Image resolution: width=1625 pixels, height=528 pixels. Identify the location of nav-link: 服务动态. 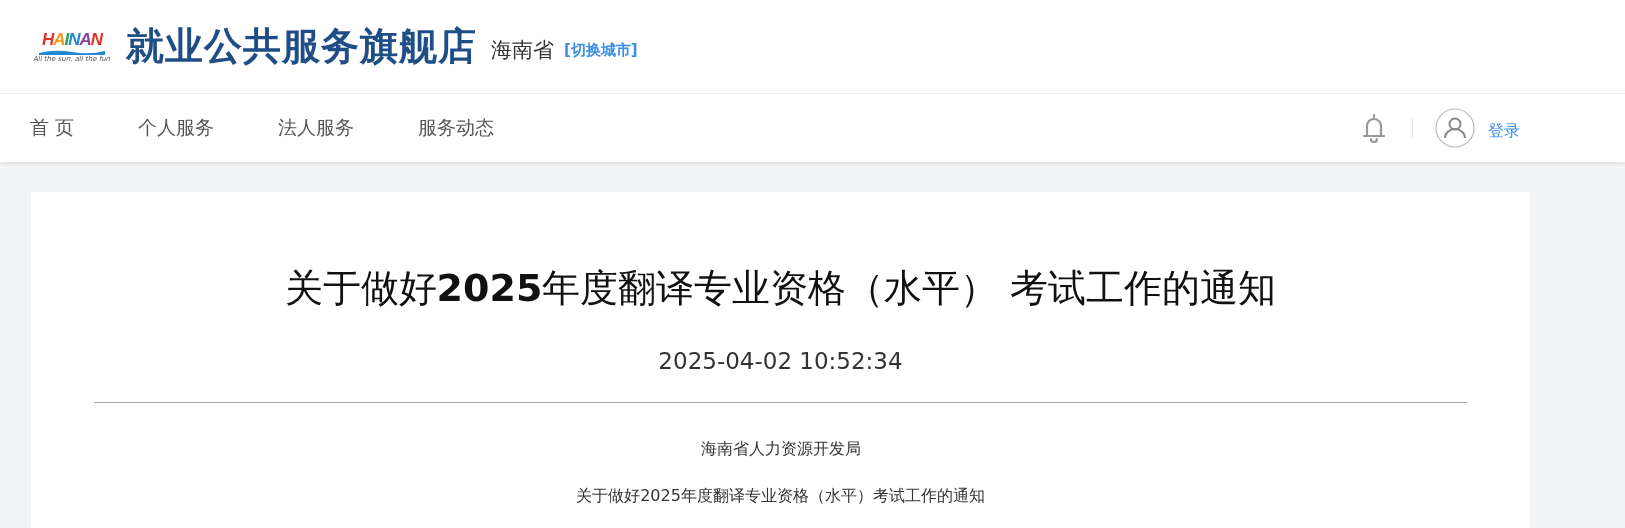
(456, 128).